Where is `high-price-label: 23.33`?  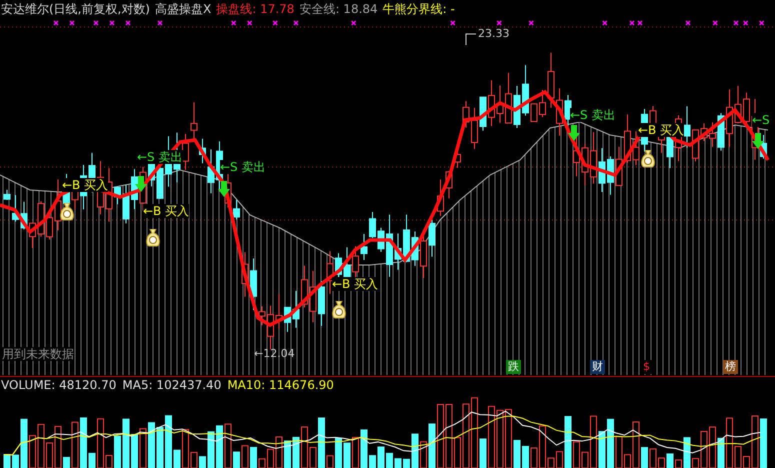
high-price-label: 23.33 is located at coordinates (494, 33).